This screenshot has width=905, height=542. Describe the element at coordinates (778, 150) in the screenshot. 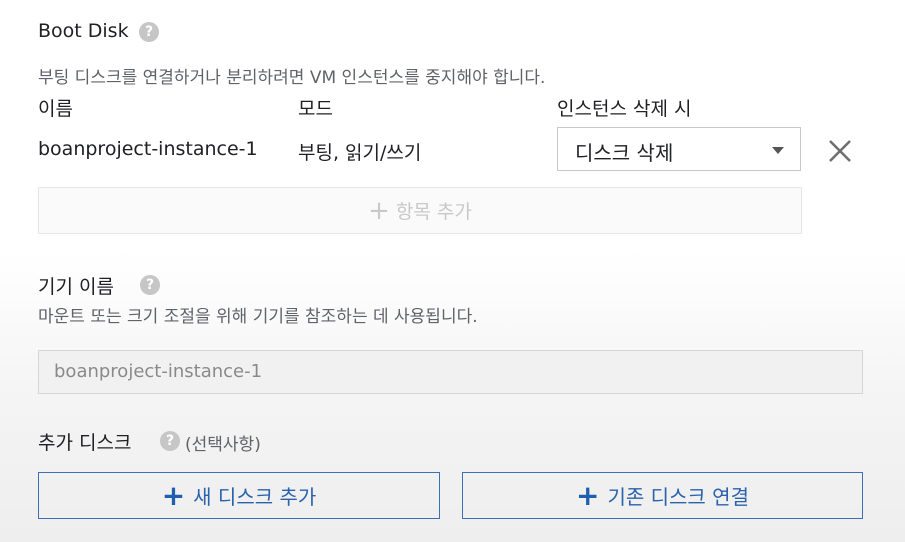

I see `dropdown-arrow-icon` at that location.